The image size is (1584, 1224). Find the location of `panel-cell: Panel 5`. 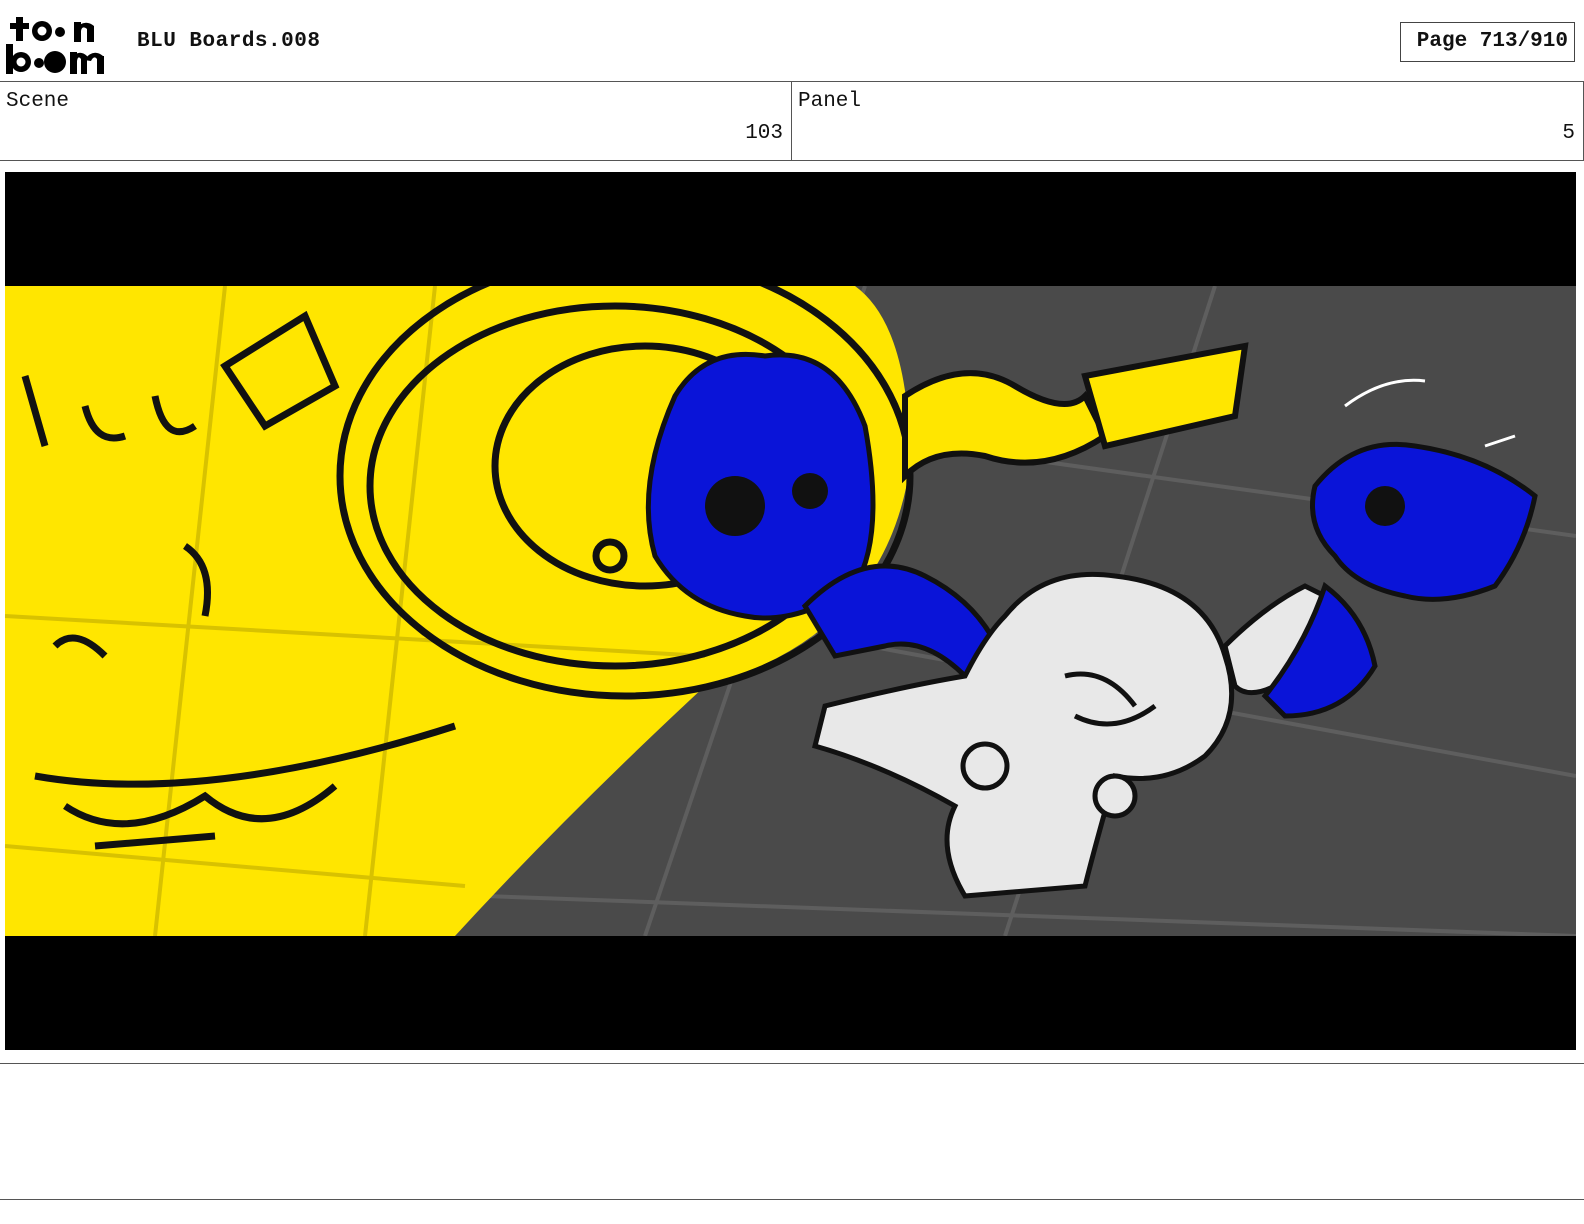

panel-cell: Panel 5 is located at coordinates (1188, 121).